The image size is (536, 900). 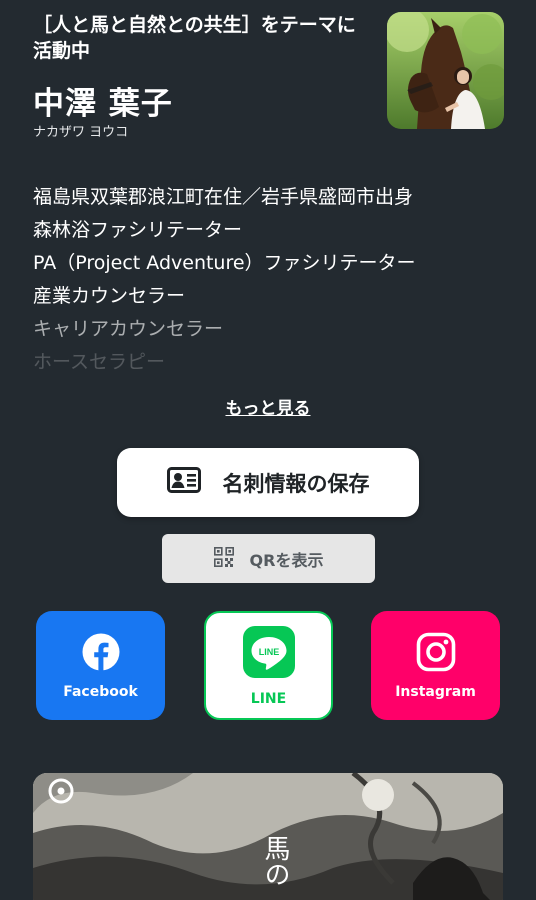 I want to click on save-contact-label: 名刺情報の保存, so click(x=296, y=483).